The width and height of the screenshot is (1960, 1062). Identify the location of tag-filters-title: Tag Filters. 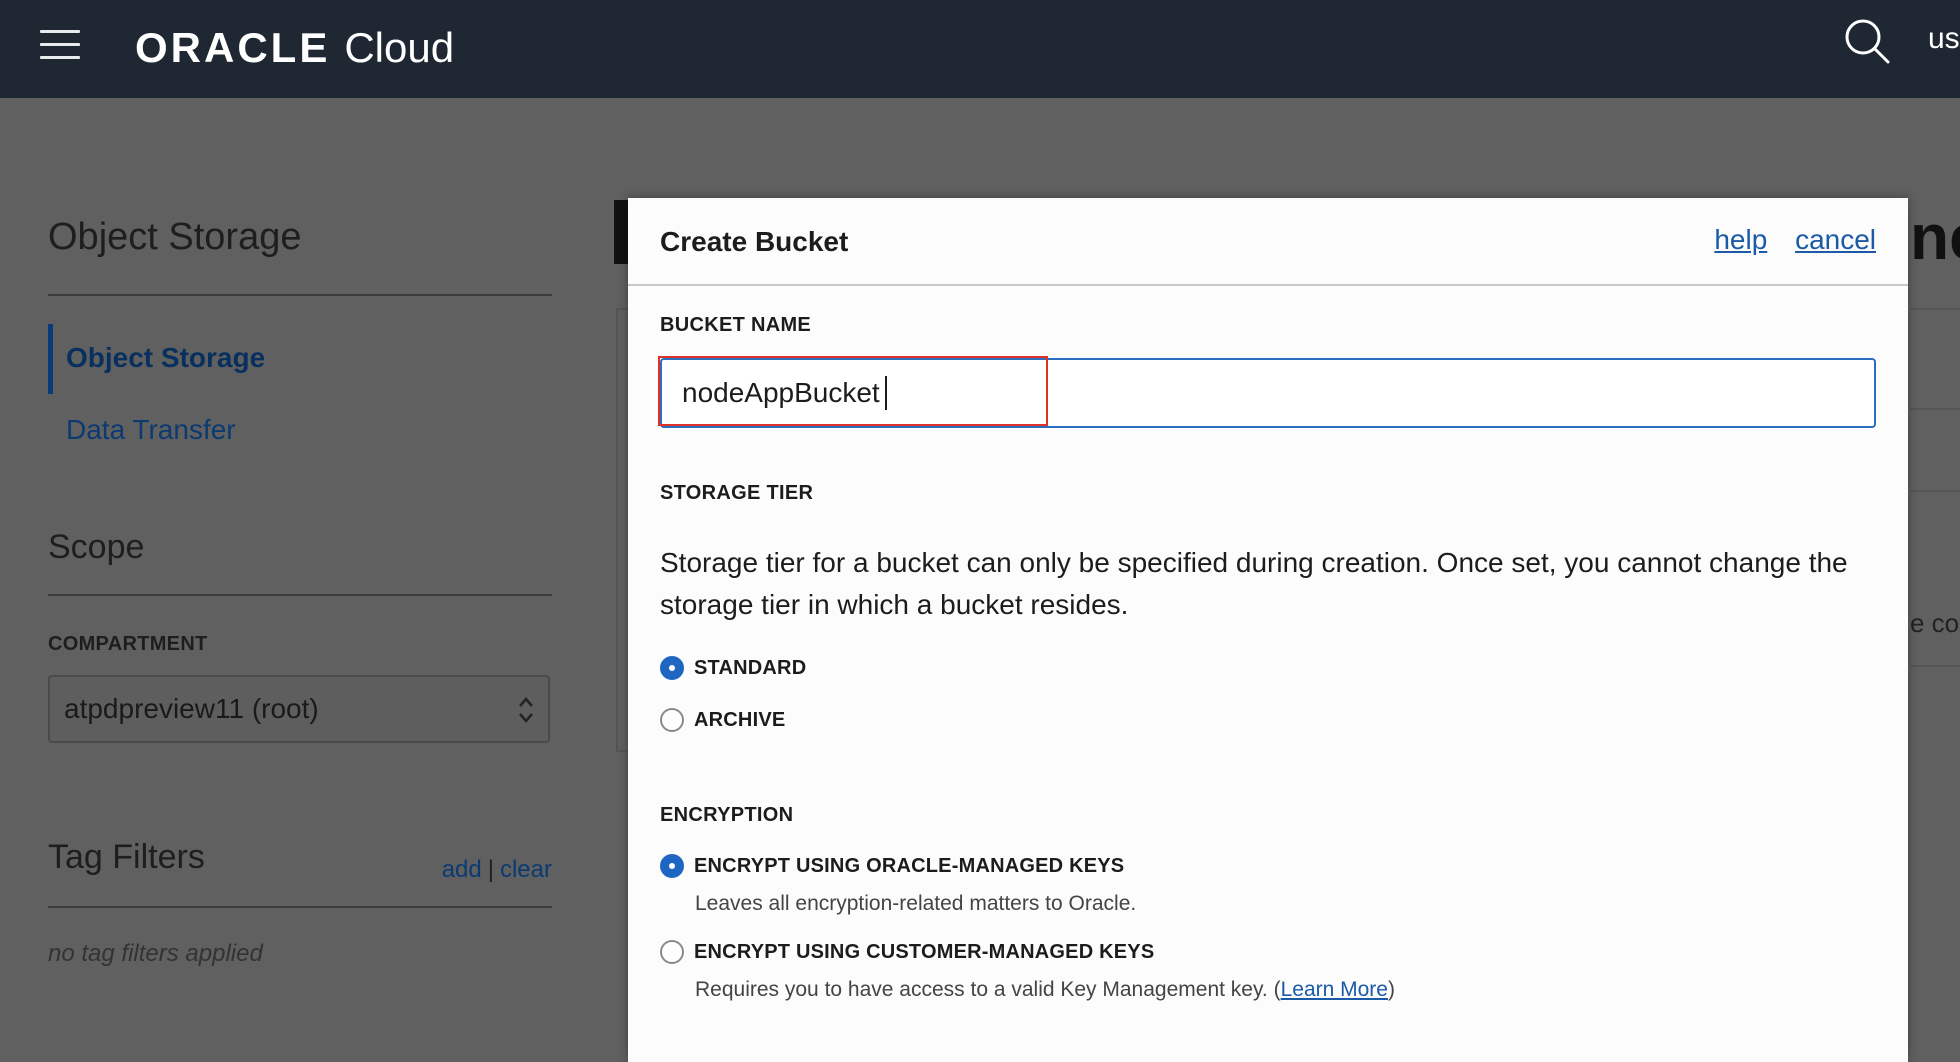
(126, 857).